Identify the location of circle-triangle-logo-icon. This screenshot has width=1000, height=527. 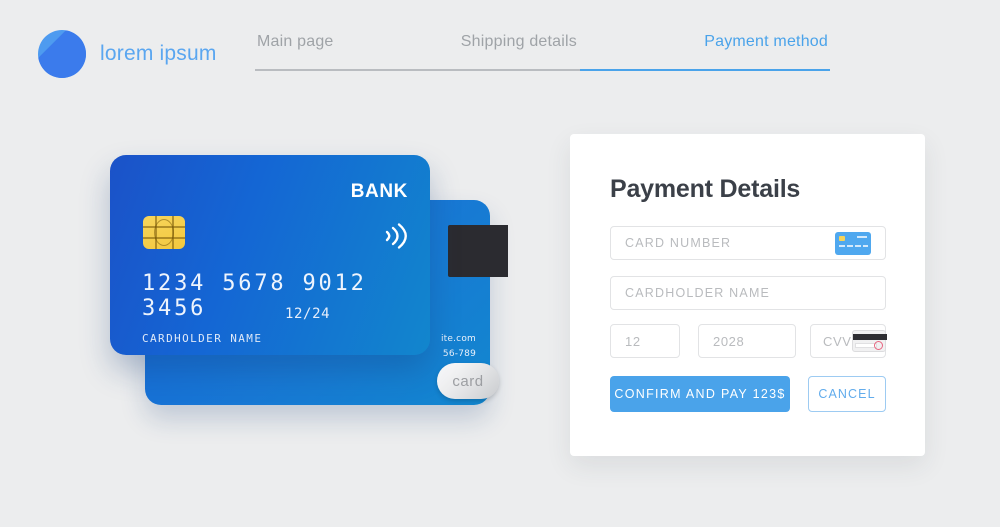
(62, 54).